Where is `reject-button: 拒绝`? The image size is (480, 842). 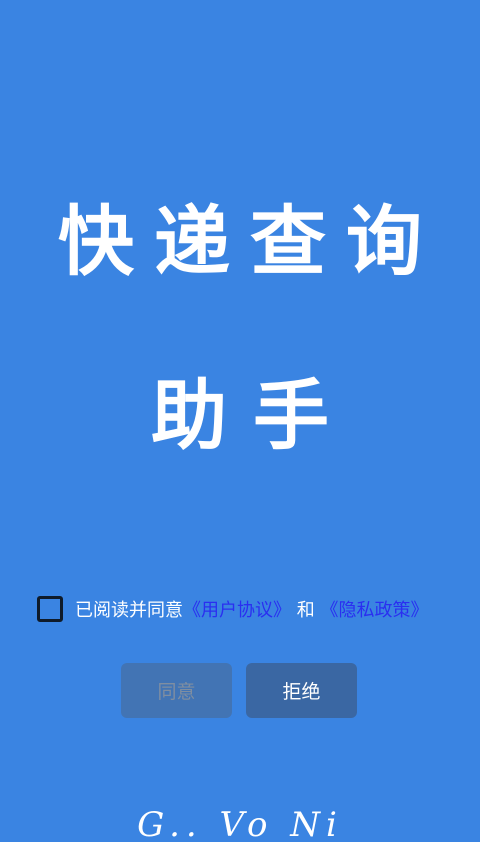
reject-button: 拒绝 is located at coordinates (301, 690).